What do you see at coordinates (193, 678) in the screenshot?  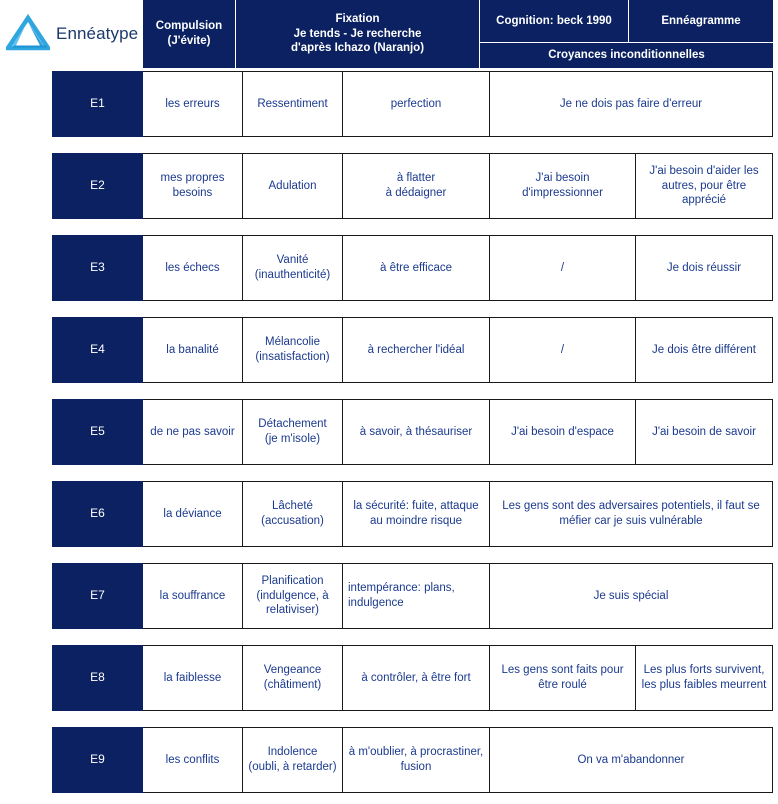 I see `cell-compulsion: la faiblesse` at bounding box center [193, 678].